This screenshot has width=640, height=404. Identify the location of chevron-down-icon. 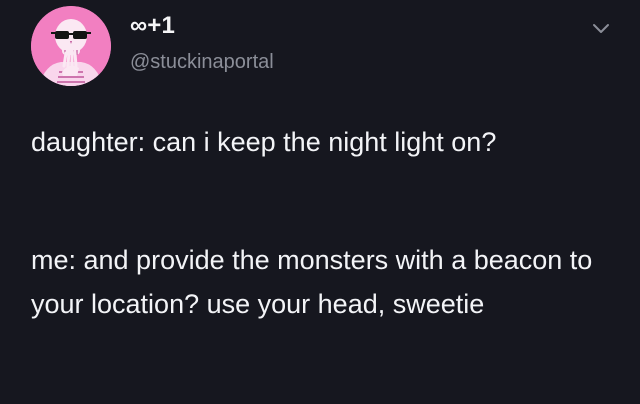
(601, 29).